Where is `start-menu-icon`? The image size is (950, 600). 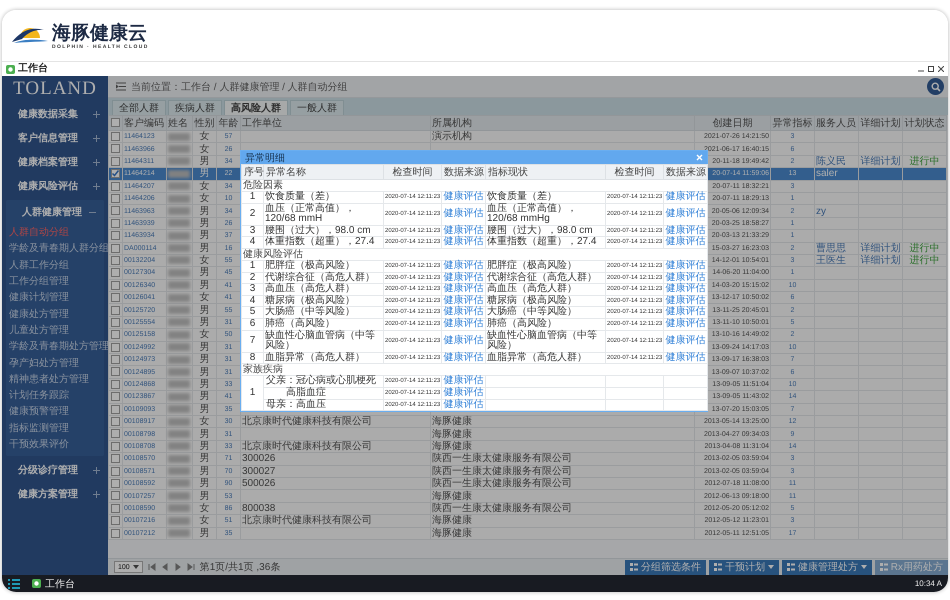
start-menu-icon is located at coordinates (14, 583).